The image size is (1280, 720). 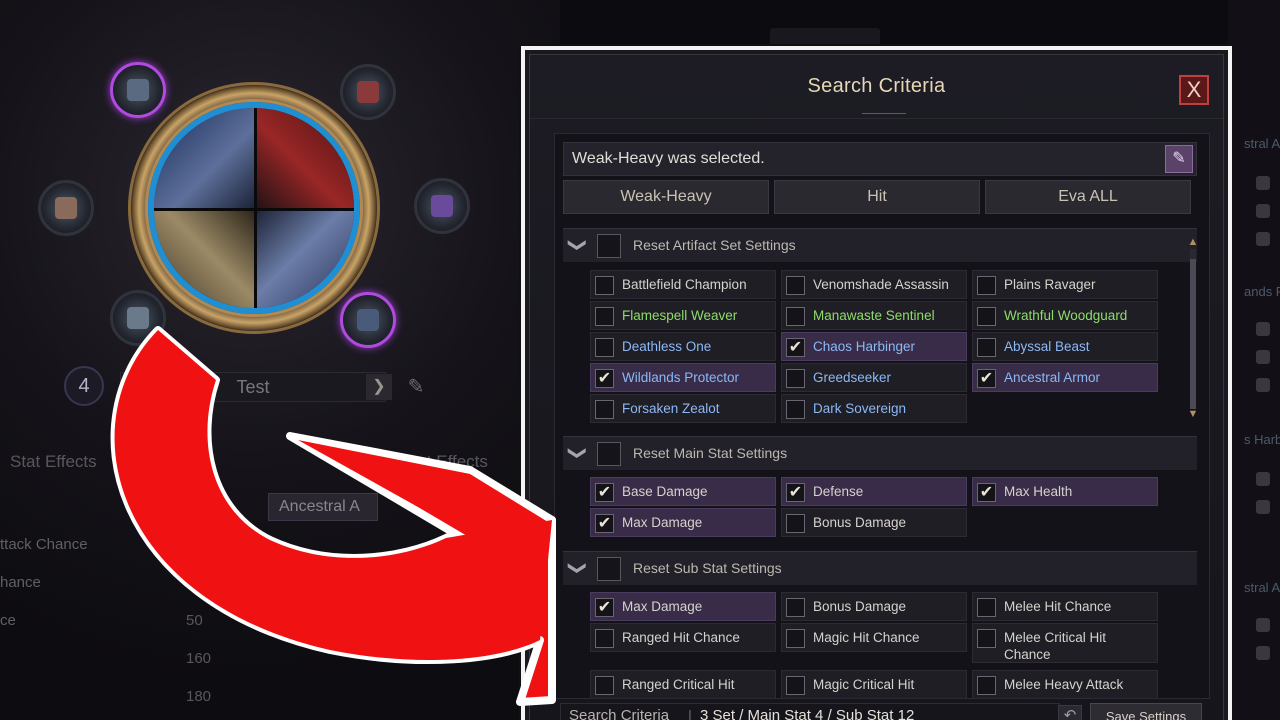 I want to click on reset-sub-stat-checkbox, so click(x=609, y=569).